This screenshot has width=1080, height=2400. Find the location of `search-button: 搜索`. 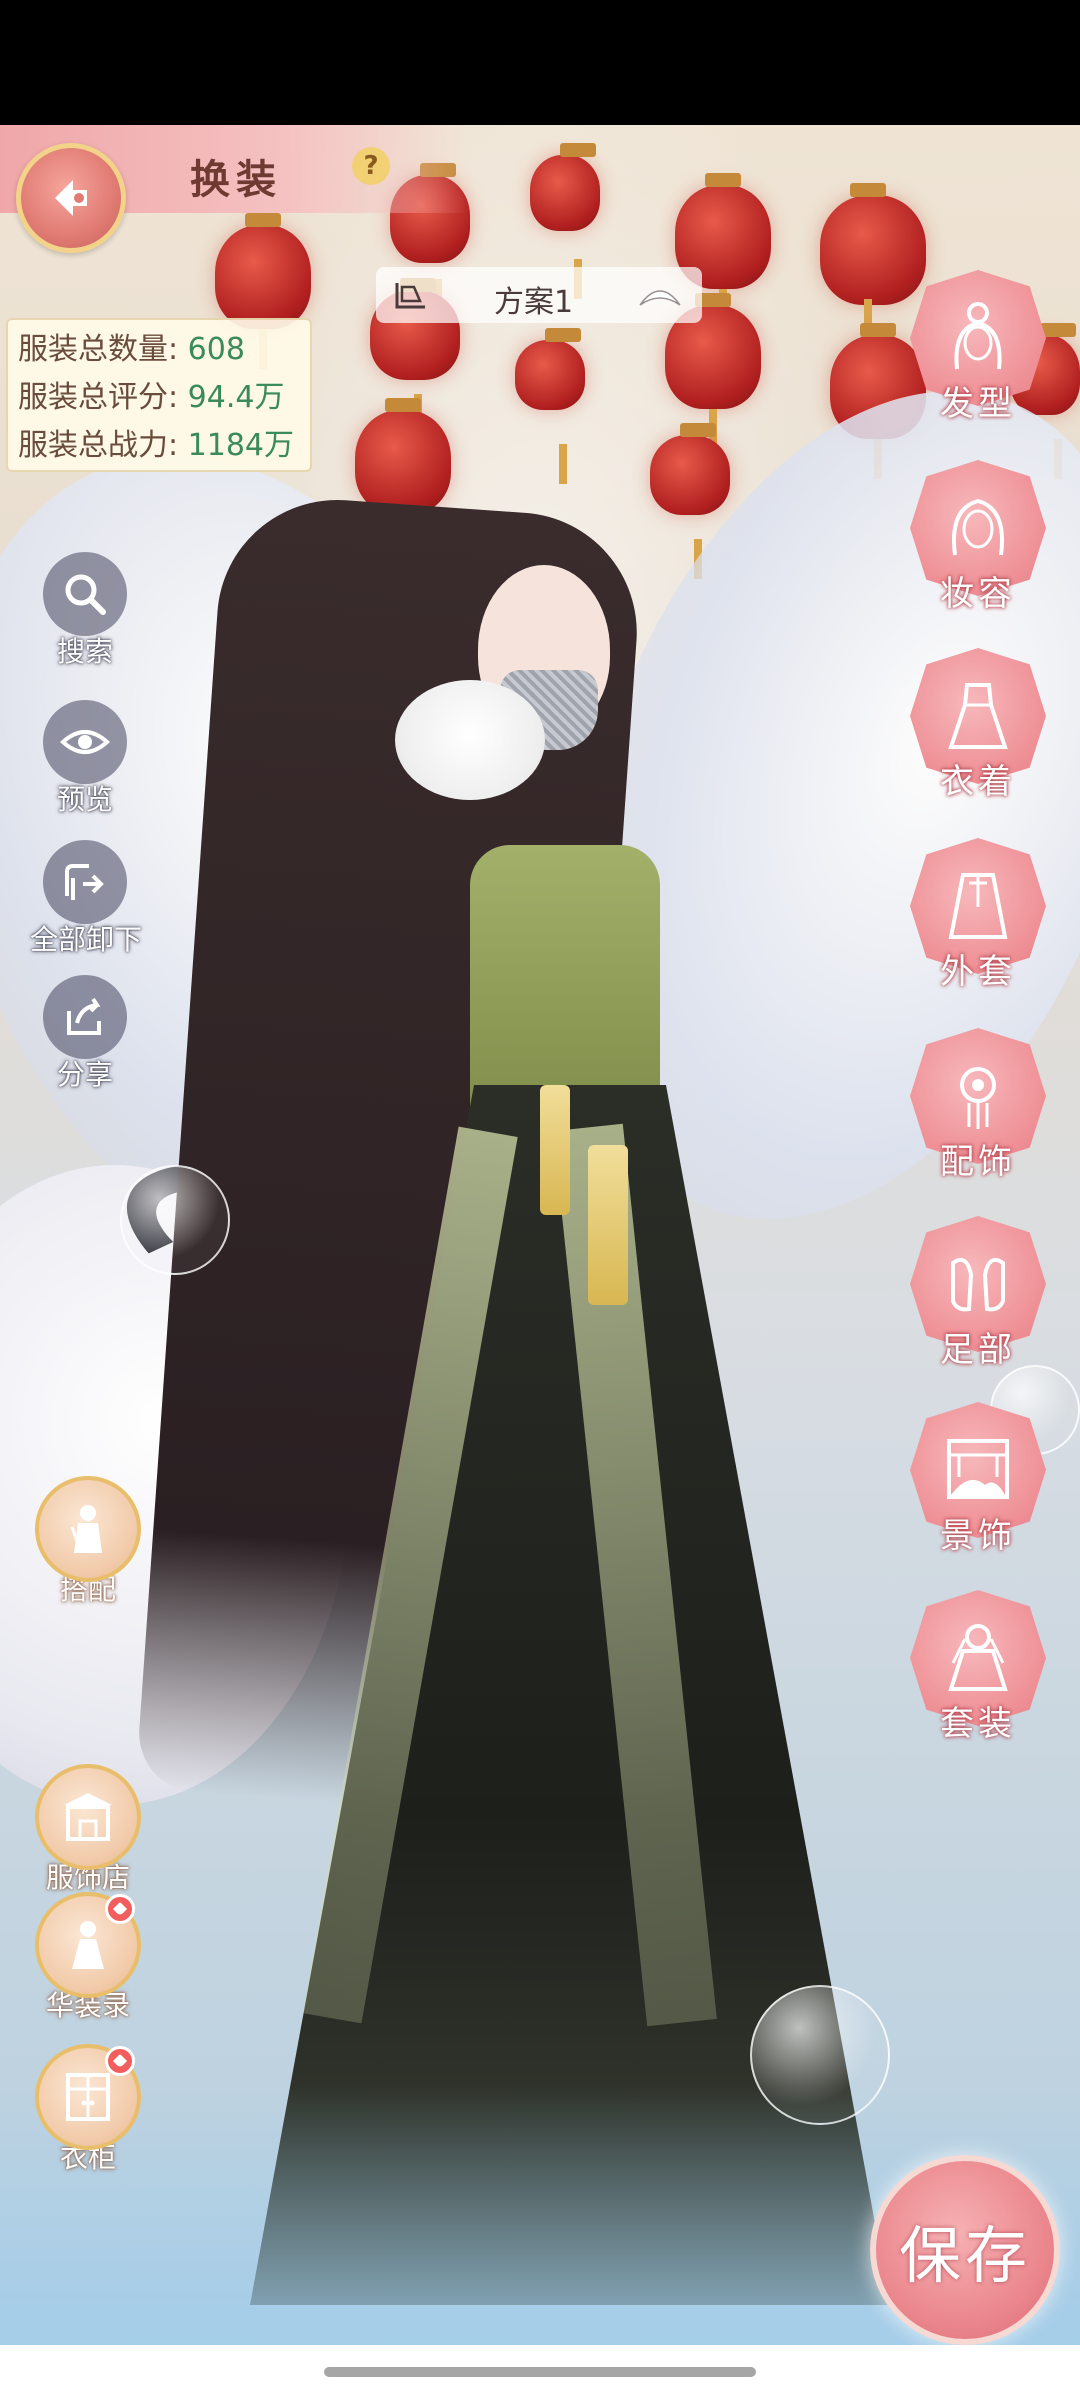

search-button: 搜索 is located at coordinates (85, 611).